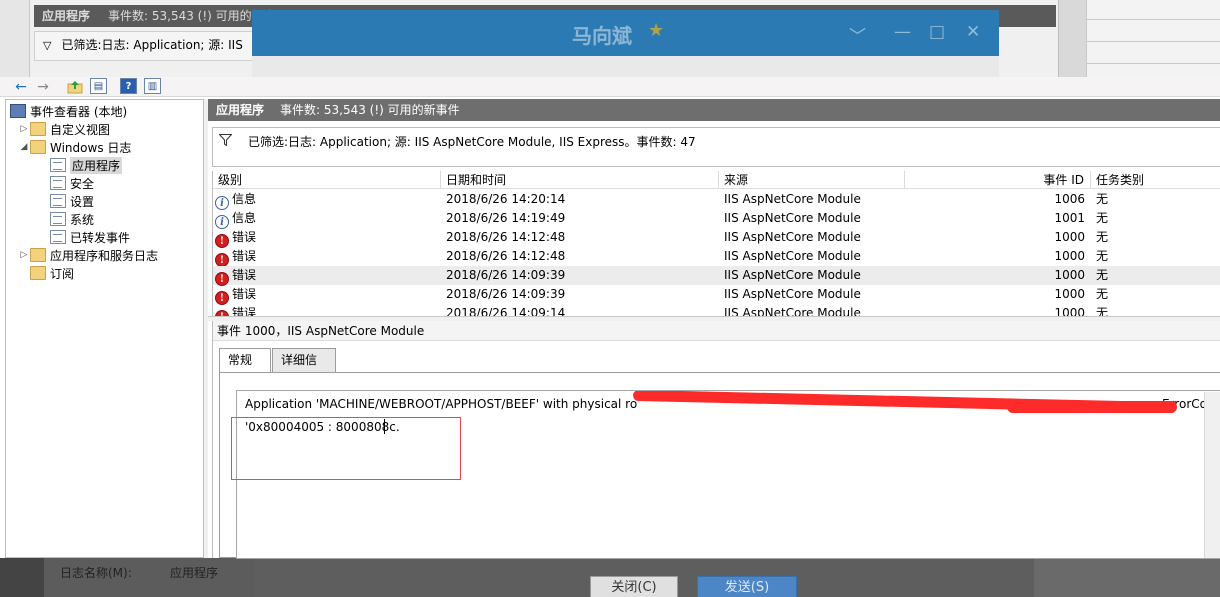 The width and height of the screenshot is (1220, 597). What do you see at coordinates (24, 147) in the screenshot?
I see `collapse-arrow-icon: ◢` at bounding box center [24, 147].